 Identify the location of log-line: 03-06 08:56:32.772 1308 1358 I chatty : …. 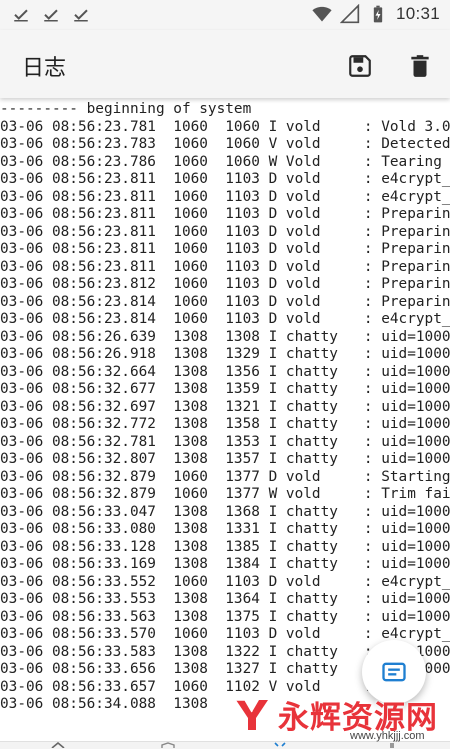
(225, 424).